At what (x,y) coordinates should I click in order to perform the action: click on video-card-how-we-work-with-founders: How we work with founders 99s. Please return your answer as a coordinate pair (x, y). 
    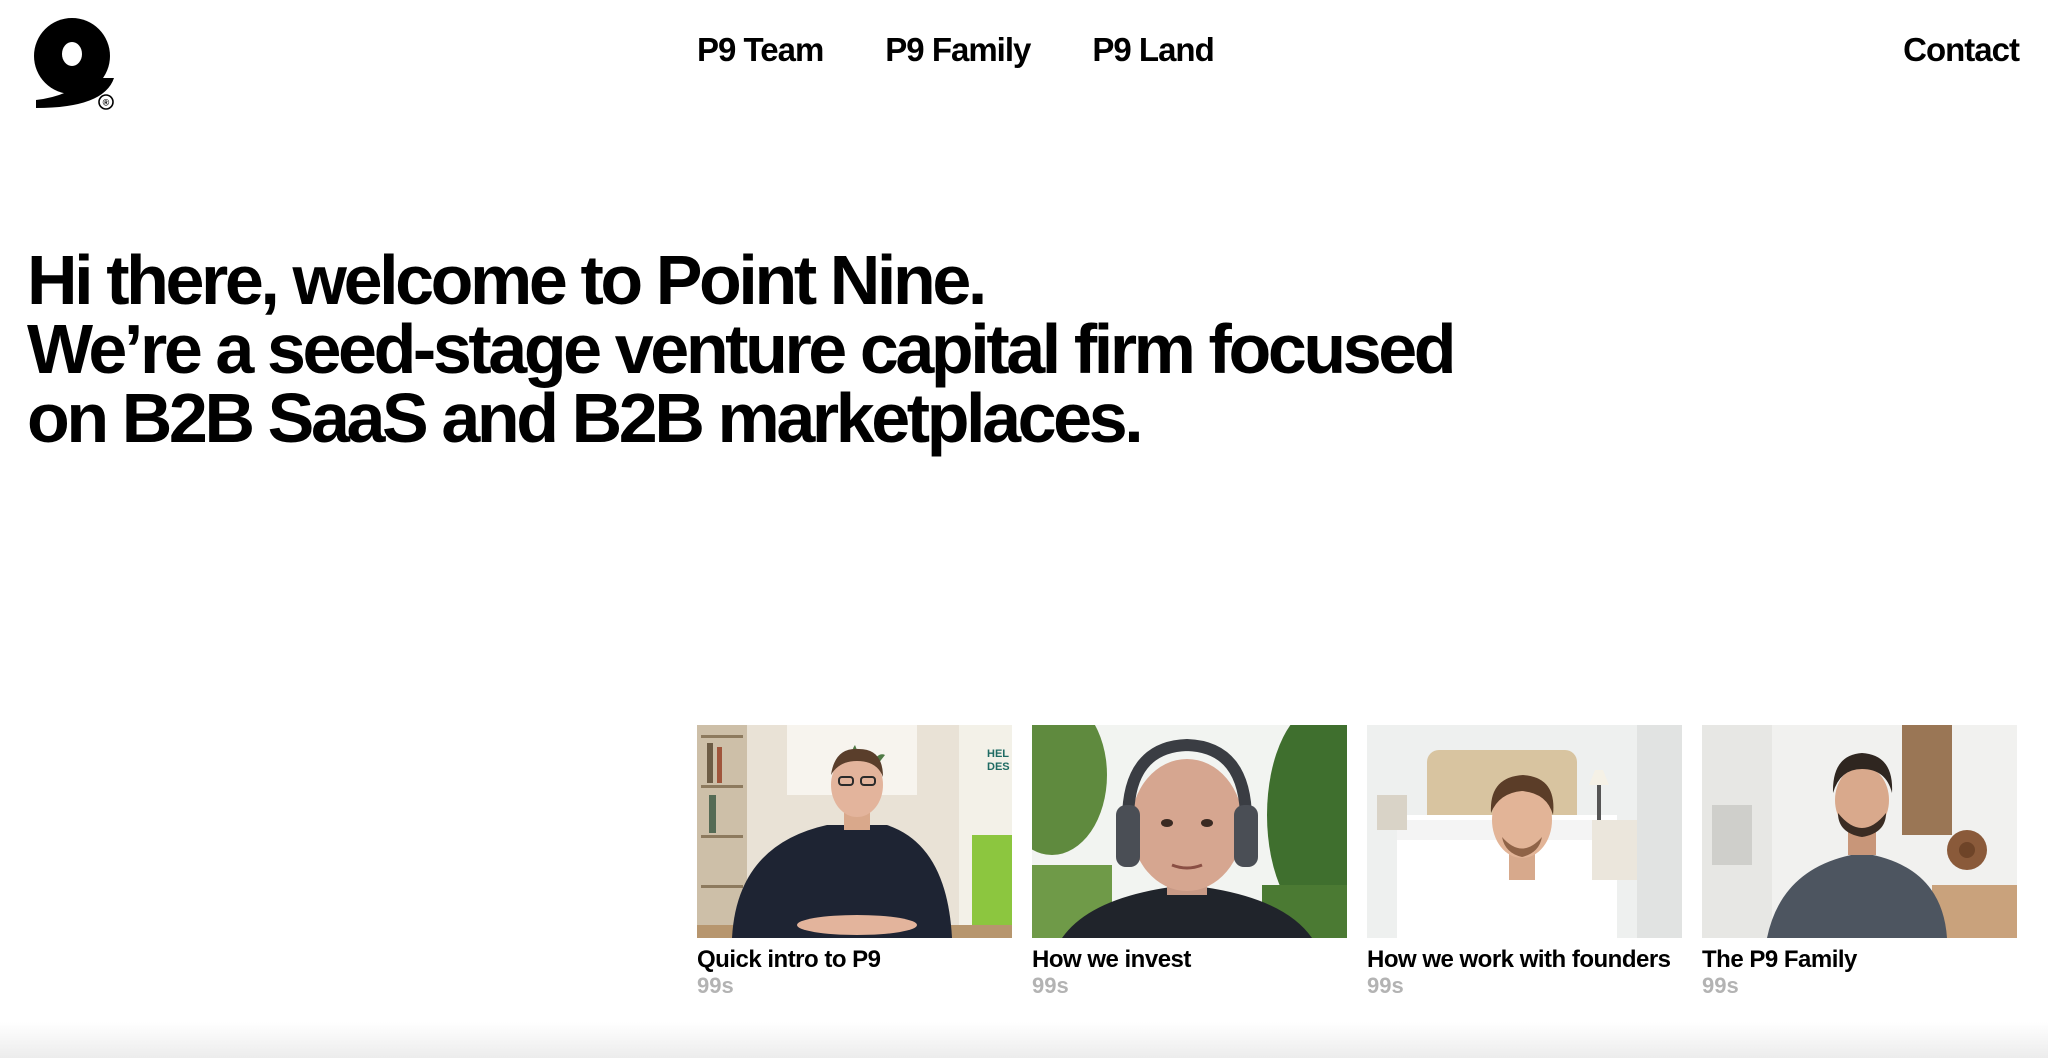
    Looking at the image, I should click on (1524, 862).